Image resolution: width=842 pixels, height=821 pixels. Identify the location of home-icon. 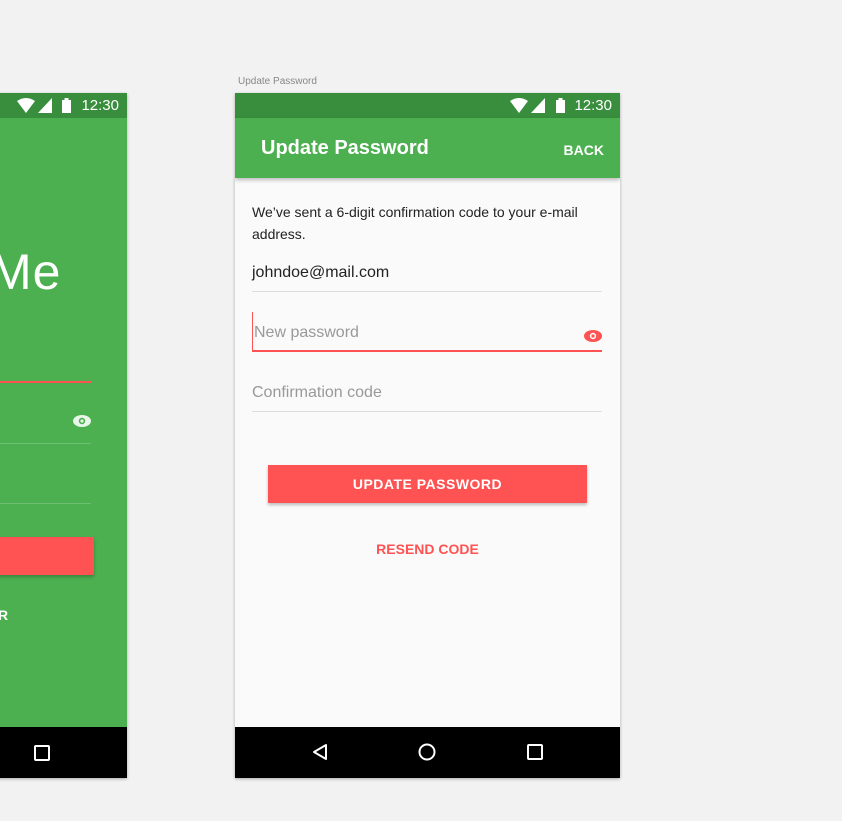
(427, 752).